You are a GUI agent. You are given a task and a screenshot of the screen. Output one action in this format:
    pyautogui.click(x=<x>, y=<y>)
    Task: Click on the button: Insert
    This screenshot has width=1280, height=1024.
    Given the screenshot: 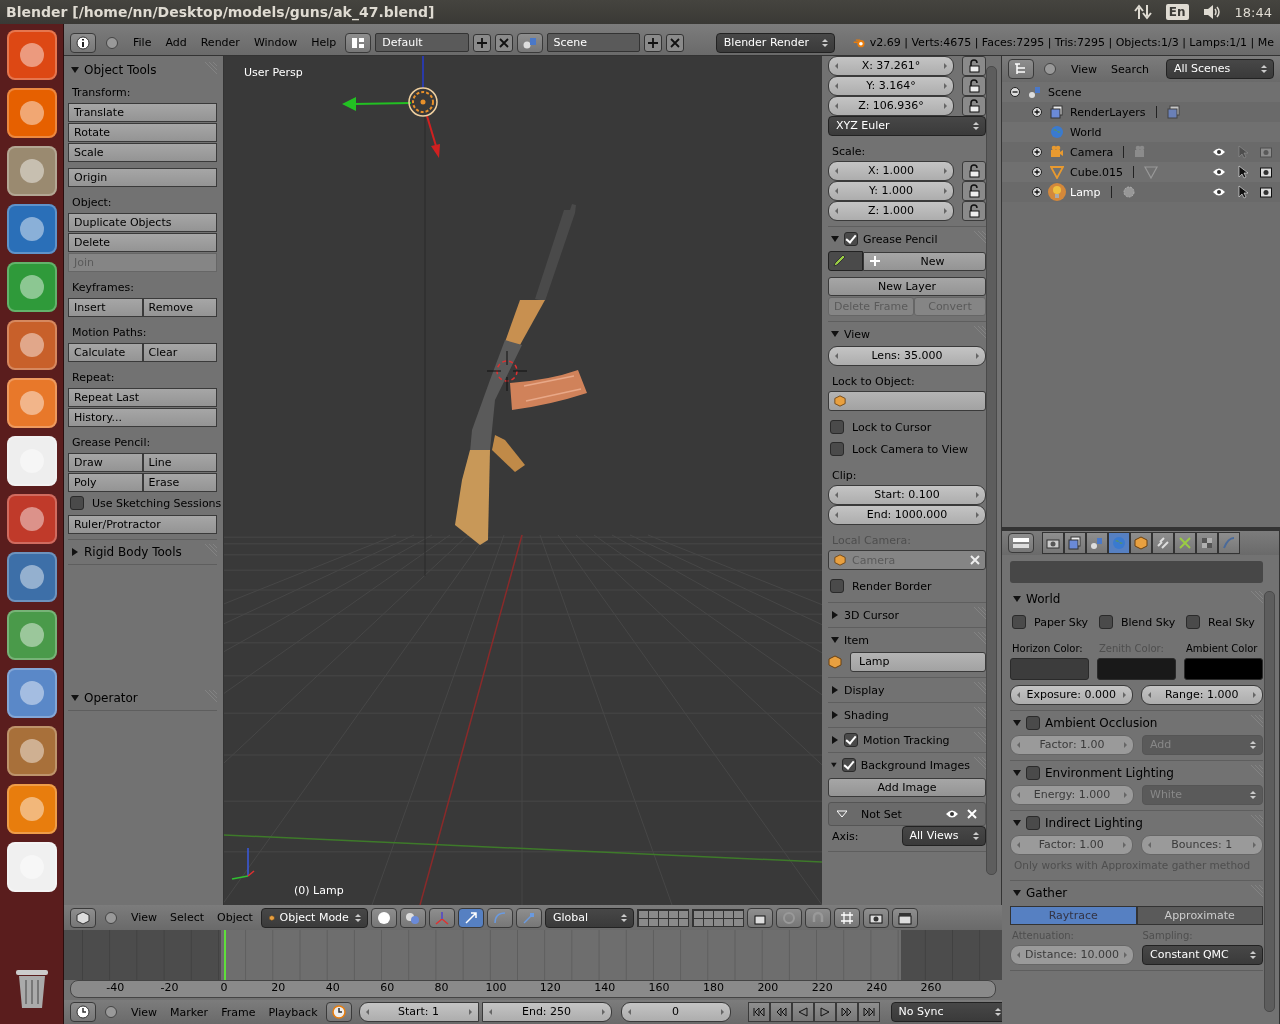 What is the action you would take?
    pyautogui.click(x=105, y=307)
    